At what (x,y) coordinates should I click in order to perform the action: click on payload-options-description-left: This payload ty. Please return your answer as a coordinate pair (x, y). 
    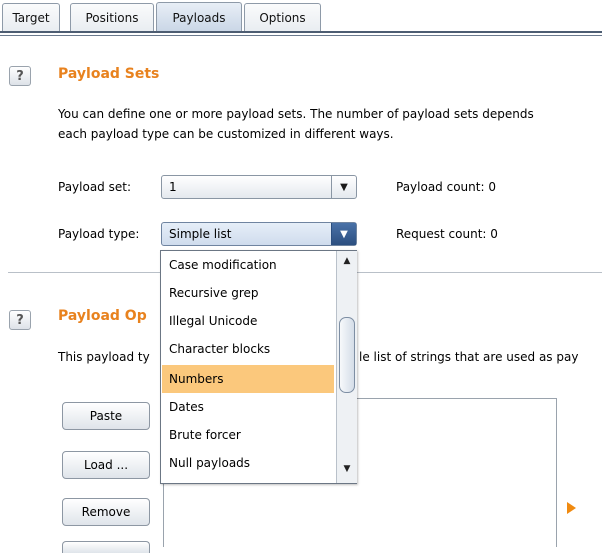
    Looking at the image, I should click on (104, 357).